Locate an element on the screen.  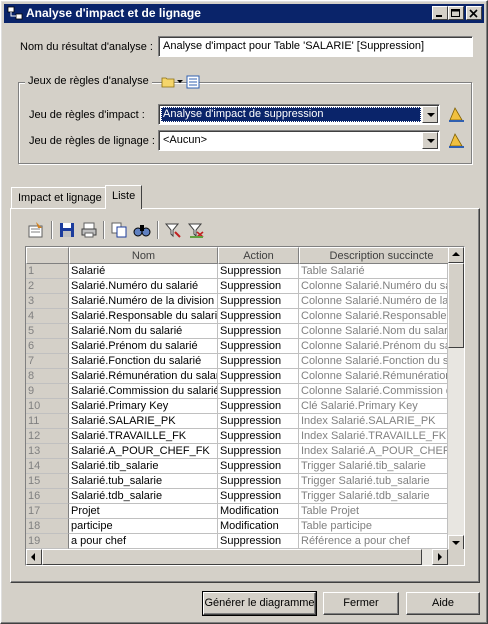
lineage-rules-dropdown-button is located at coordinates (430, 140).